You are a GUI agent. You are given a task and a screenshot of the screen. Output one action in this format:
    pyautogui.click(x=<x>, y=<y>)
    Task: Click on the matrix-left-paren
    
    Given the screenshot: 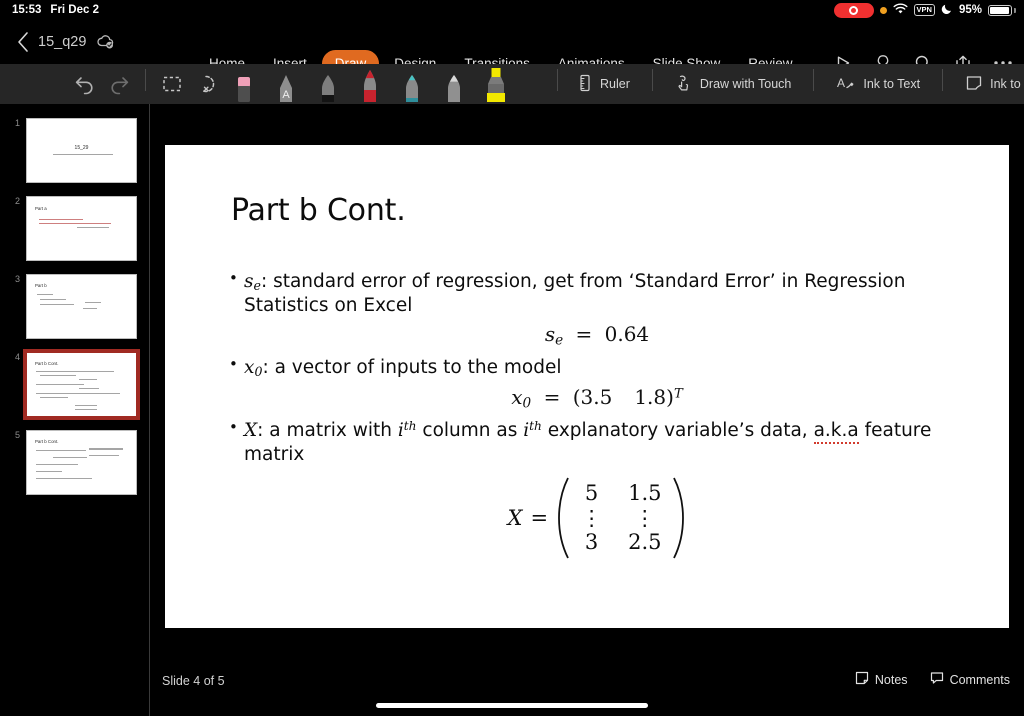 What is the action you would take?
    pyautogui.click(x=563, y=518)
    